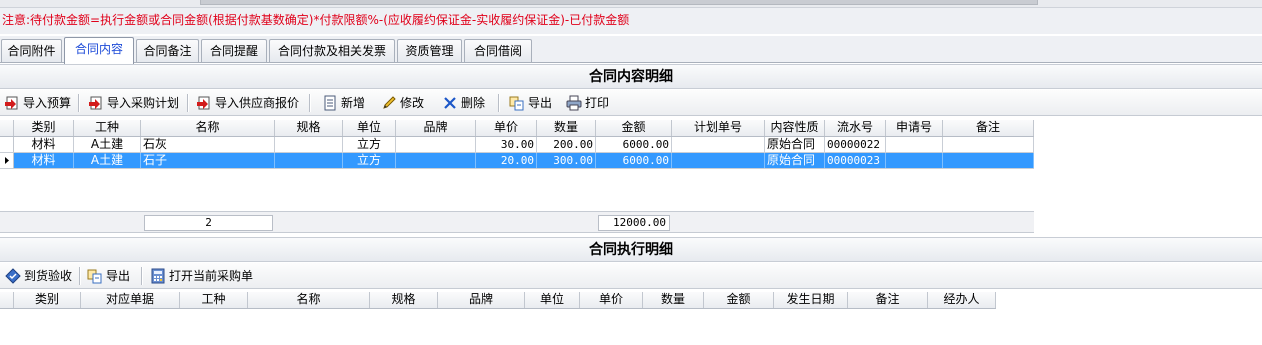 This screenshot has height=345, width=1262. I want to click on content-section-title: 合同内容明细, so click(631, 76).